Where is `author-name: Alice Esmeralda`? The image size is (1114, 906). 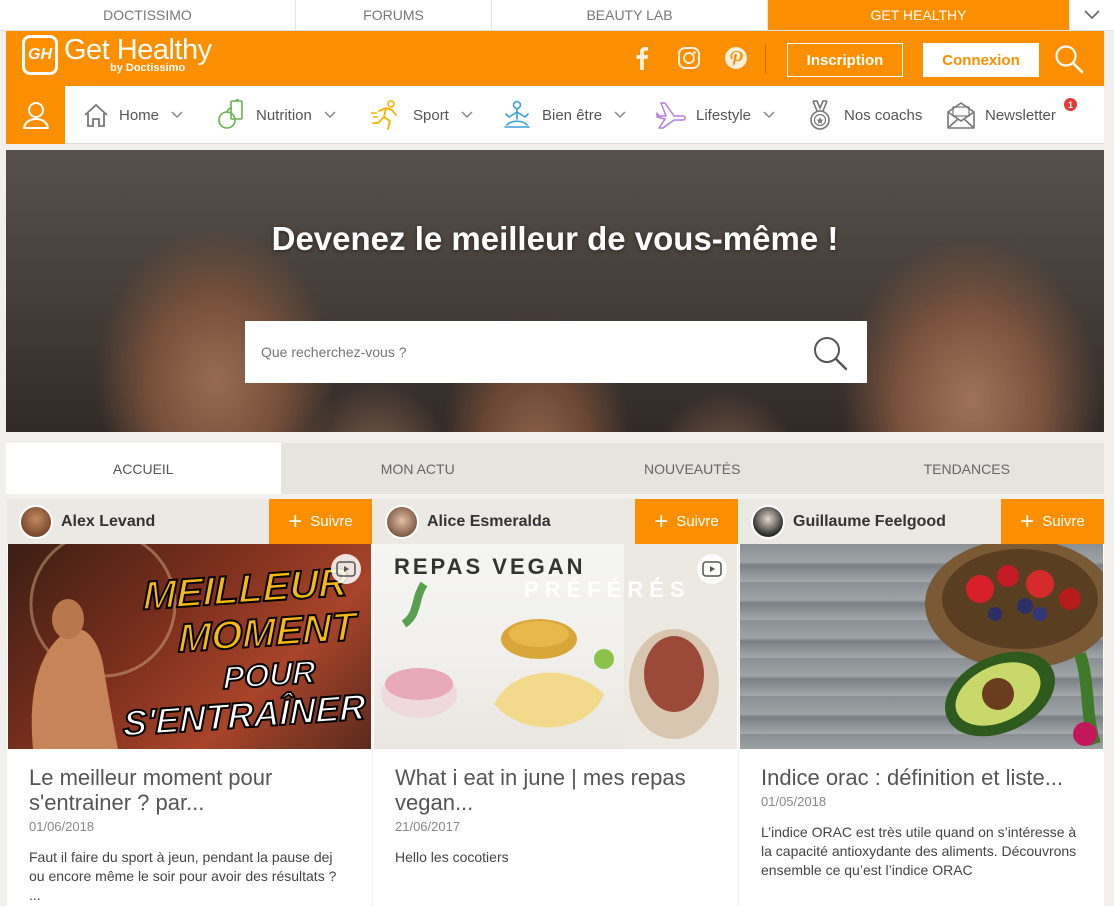 author-name: Alice Esmeralda is located at coordinates (489, 522).